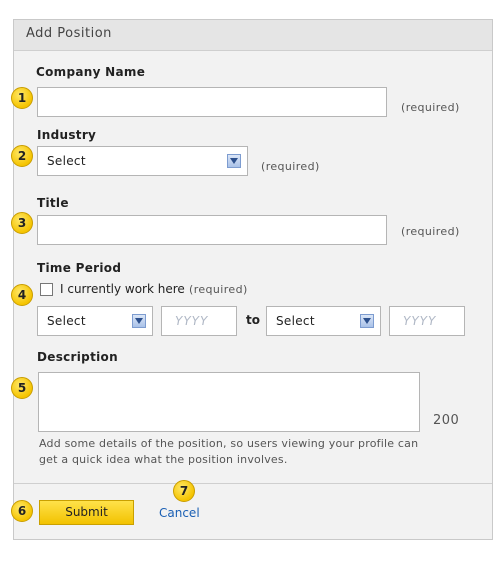 This screenshot has height=563, width=504. I want to click on company-name-input, so click(212, 102).